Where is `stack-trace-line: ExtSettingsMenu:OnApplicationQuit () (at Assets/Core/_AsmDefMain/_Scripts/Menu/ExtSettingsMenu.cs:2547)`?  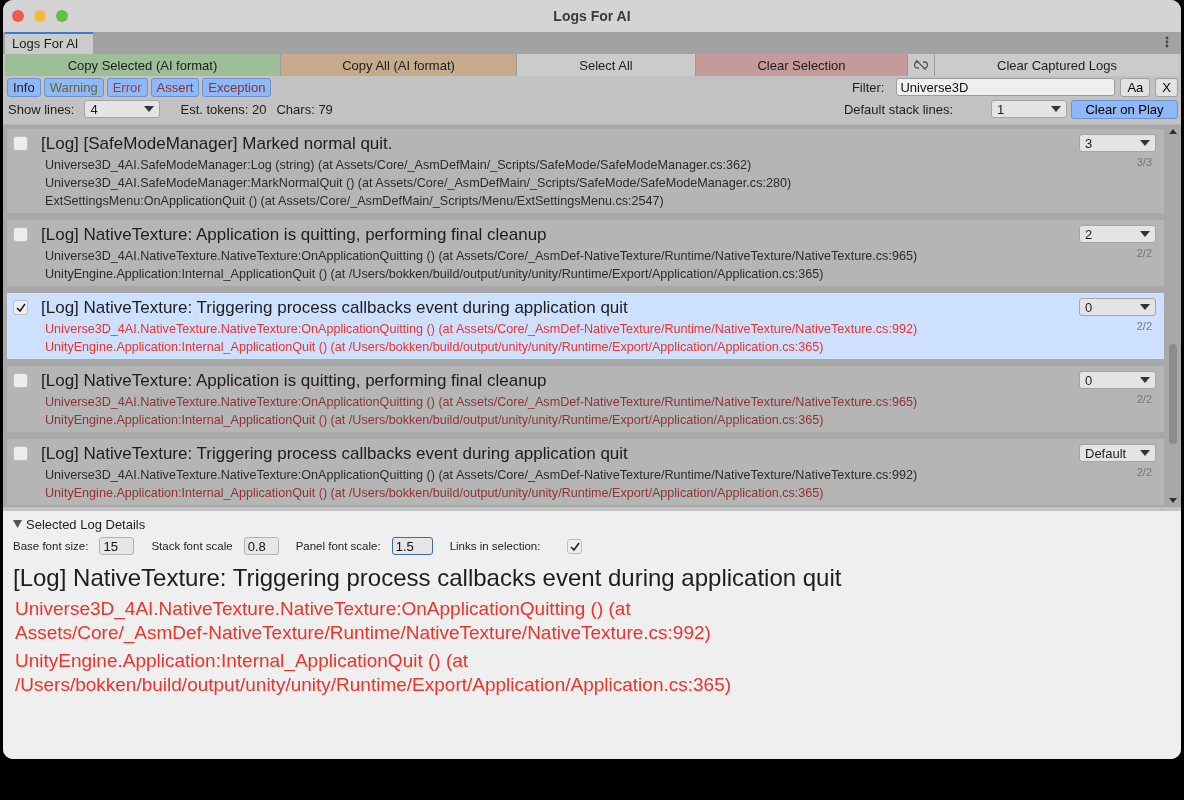
stack-trace-line: ExtSettingsMenu:OnApplicationQuit () (at Assets/Core/_AsmDefMain/_Scripts/Menu/ExtSettingsMenu.cs:2547) is located at coordinates (354, 201).